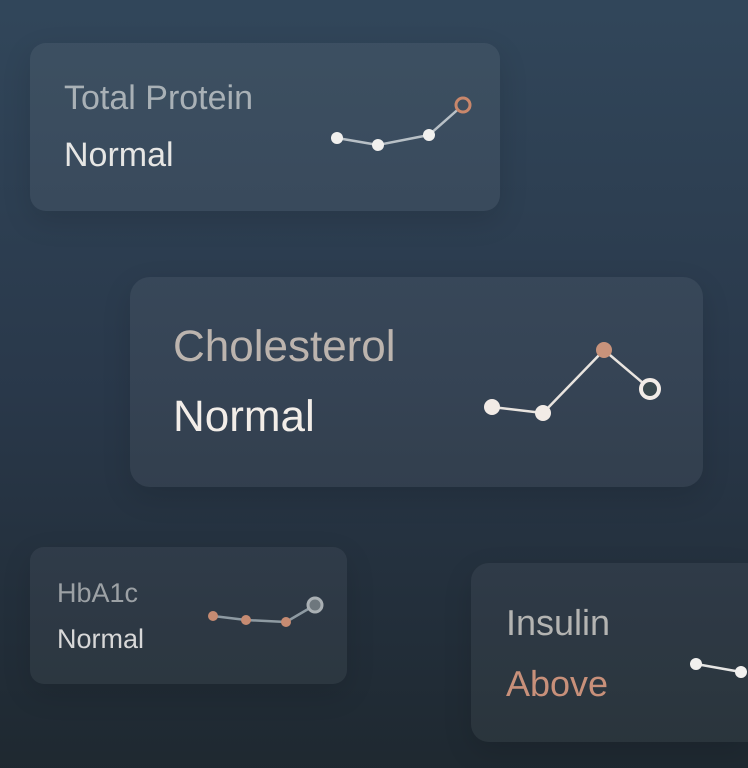 The image size is (748, 768). I want to click on test-name: Cholesterol, so click(284, 347).